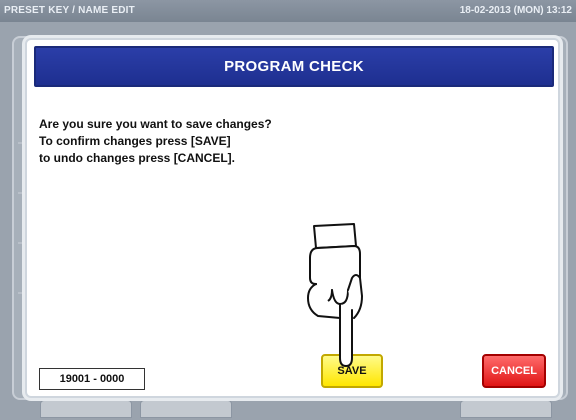 Image resolution: width=576 pixels, height=420 pixels. Describe the element at coordinates (514, 371) in the screenshot. I see `cancel-button: CANCEL` at that location.